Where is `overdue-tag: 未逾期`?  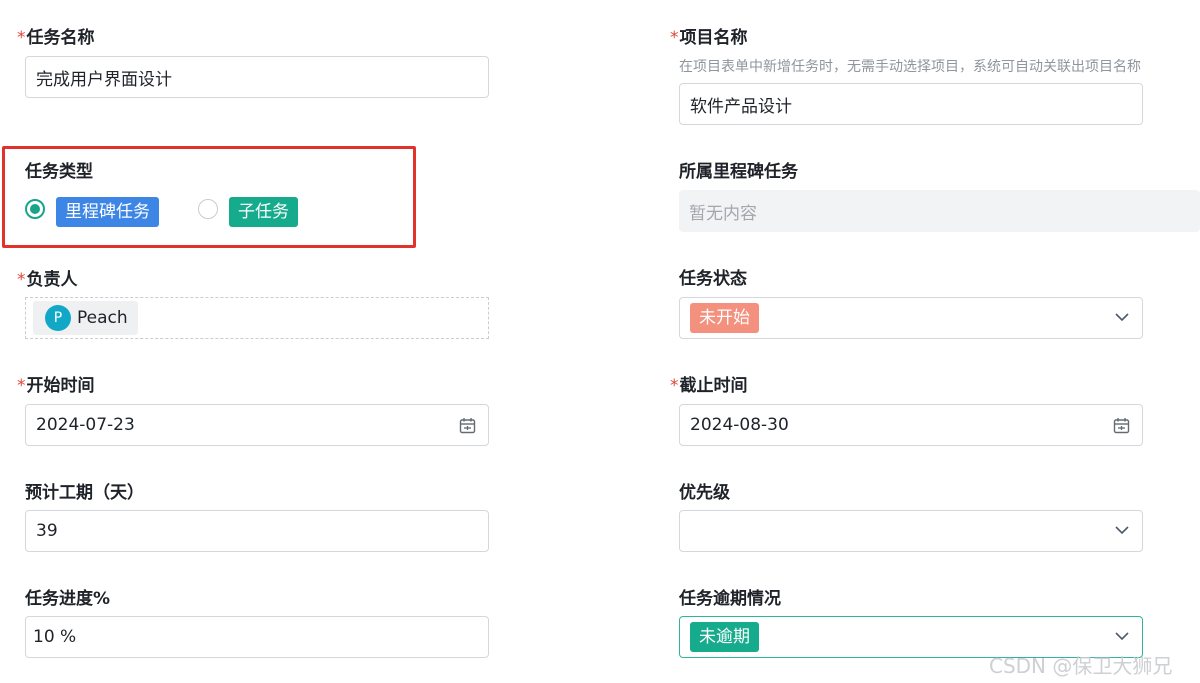
overdue-tag: 未逾期 is located at coordinates (724, 637).